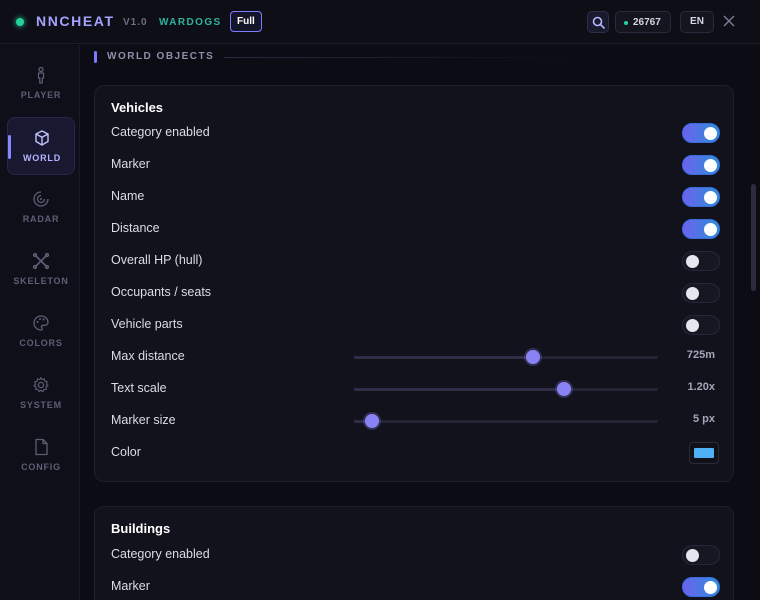  Describe the element at coordinates (415, 228) in the screenshot. I see `vehicles-distance-row: Distance` at that location.